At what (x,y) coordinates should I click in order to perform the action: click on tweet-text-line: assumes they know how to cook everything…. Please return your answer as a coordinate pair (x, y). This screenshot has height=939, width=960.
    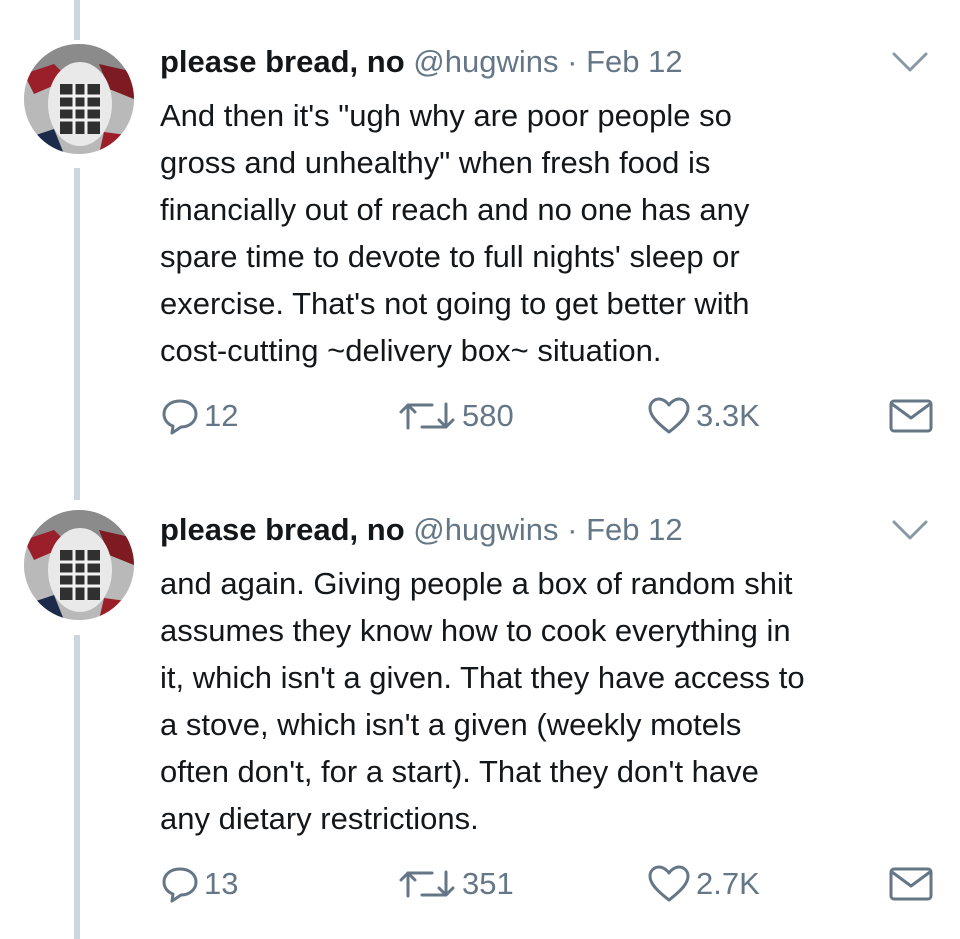
    Looking at the image, I should click on (475, 630).